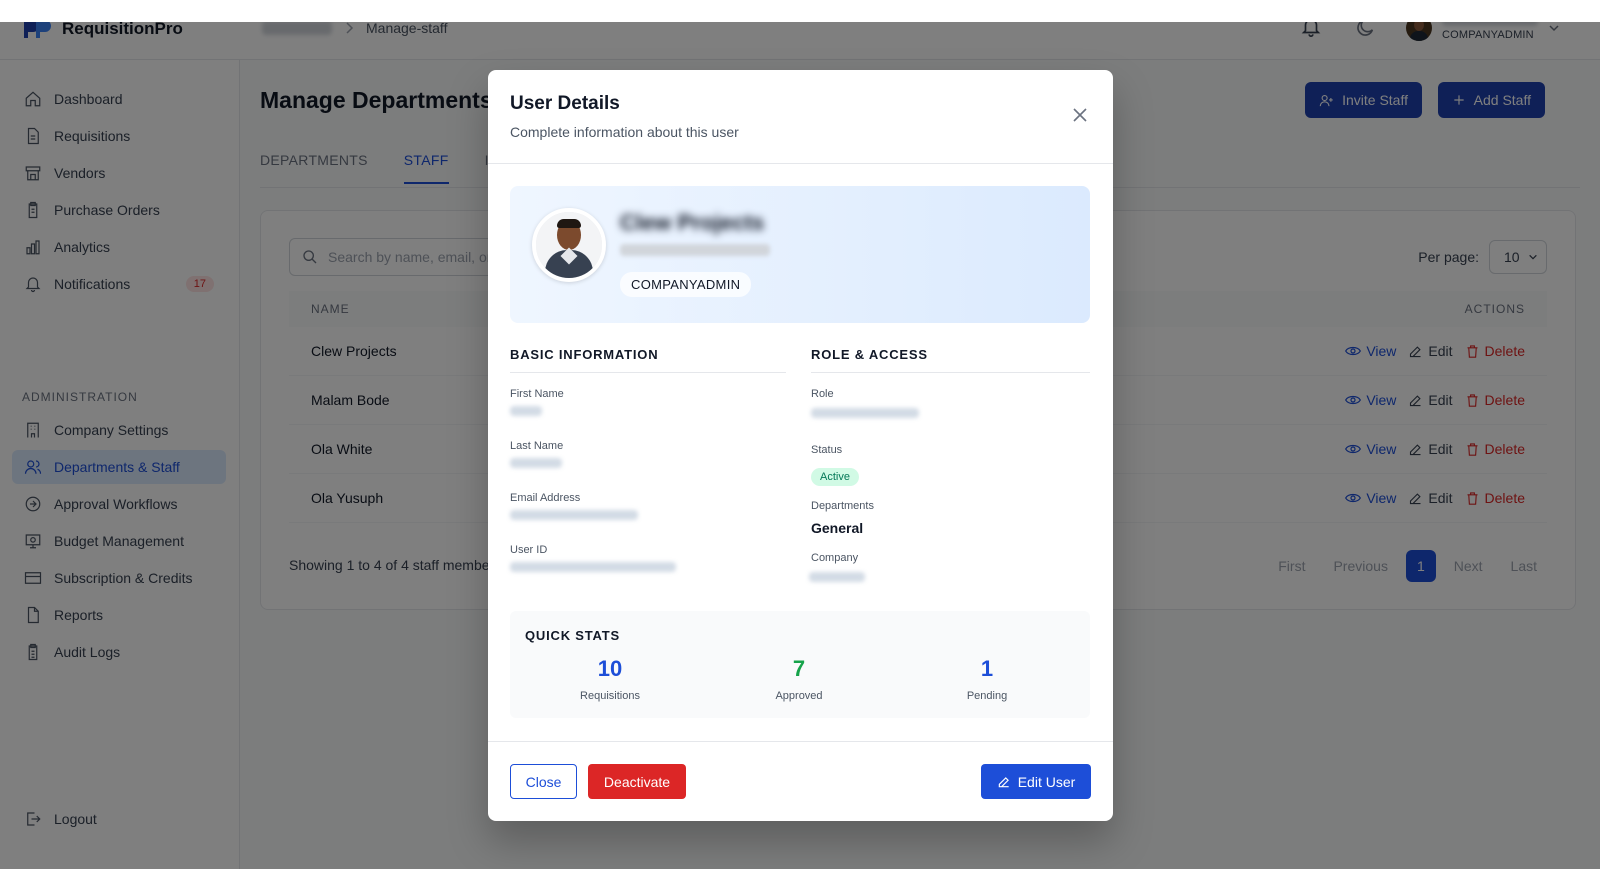  What do you see at coordinates (835, 558) in the screenshot?
I see `company-label: Company` at bounding box center [835, 558].